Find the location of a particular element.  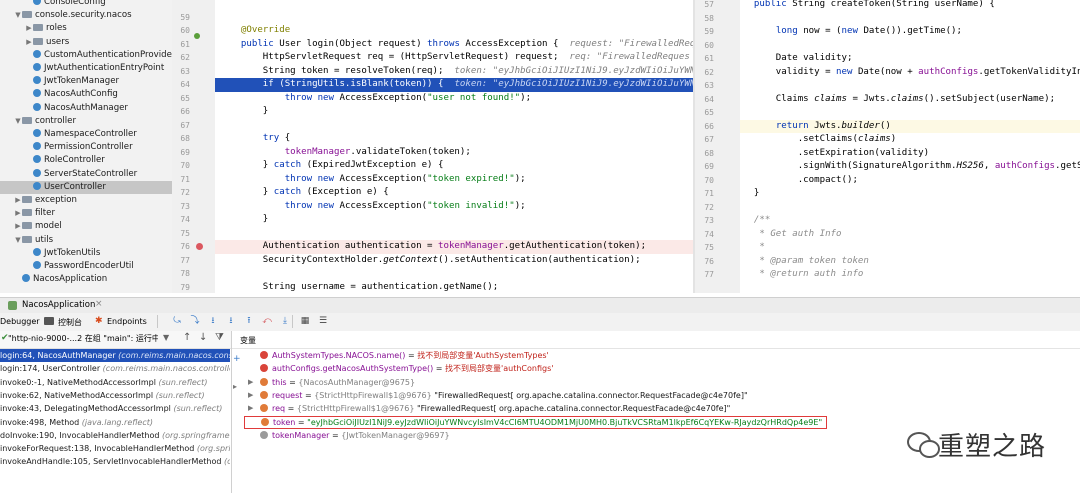

evaluate-icon: ▦ is located at coordinates (305, 321).